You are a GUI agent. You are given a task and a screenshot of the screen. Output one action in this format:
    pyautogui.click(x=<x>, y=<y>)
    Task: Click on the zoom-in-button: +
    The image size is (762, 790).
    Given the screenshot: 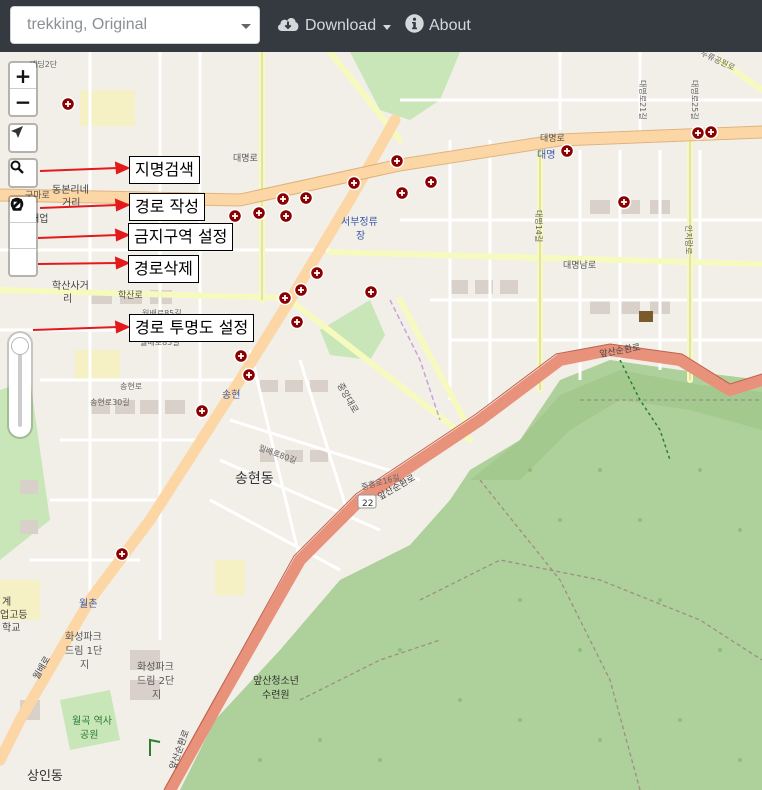 What is the action you would take?
    pyautogui.click(x=23, y=76)
    